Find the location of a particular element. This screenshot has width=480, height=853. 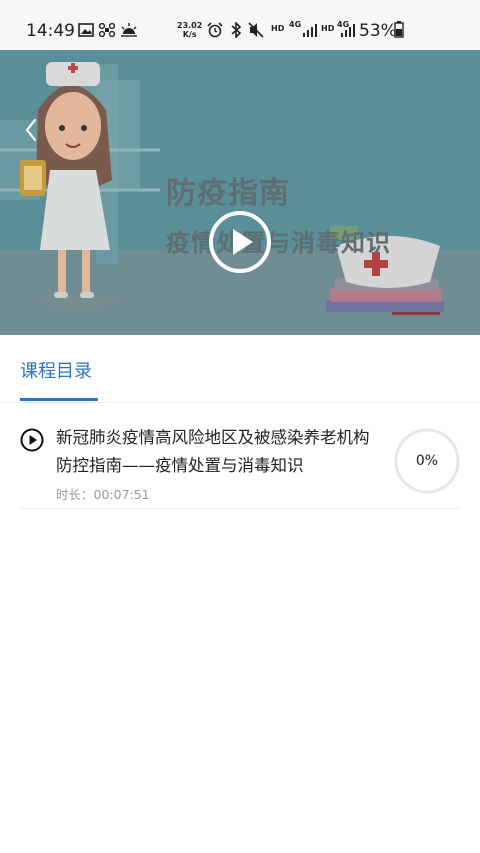

tab-divider is located at coordinates (240, 402).